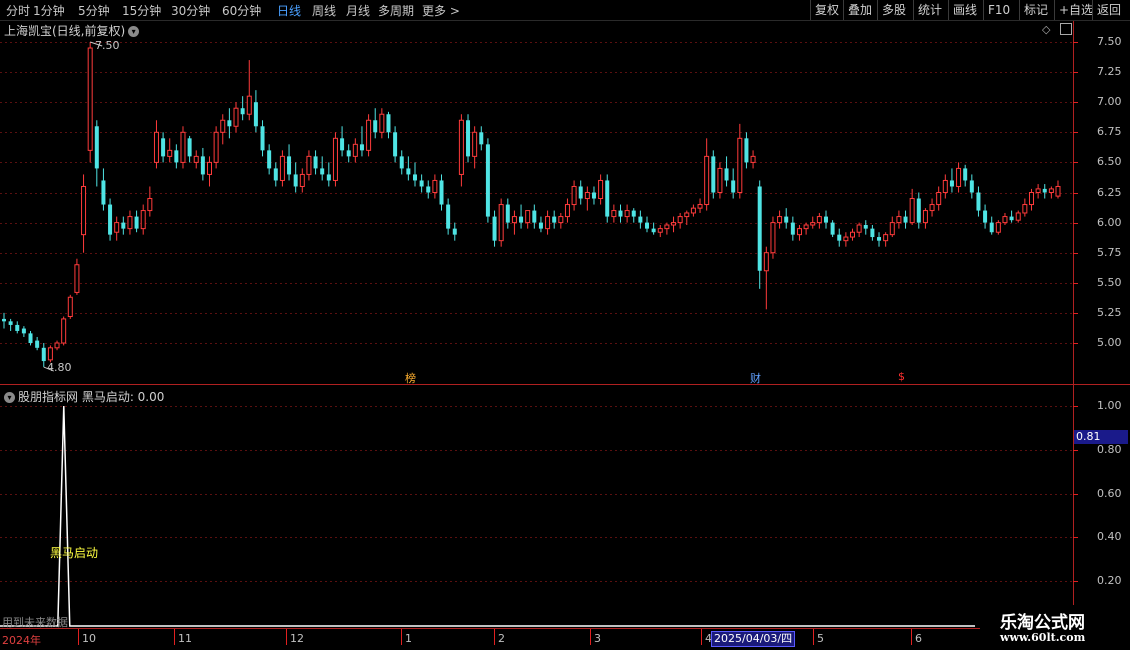  Describe the element at coordinates (1109, 282) in the screenshot. I see `price-tick-label: 5.50` at that location.